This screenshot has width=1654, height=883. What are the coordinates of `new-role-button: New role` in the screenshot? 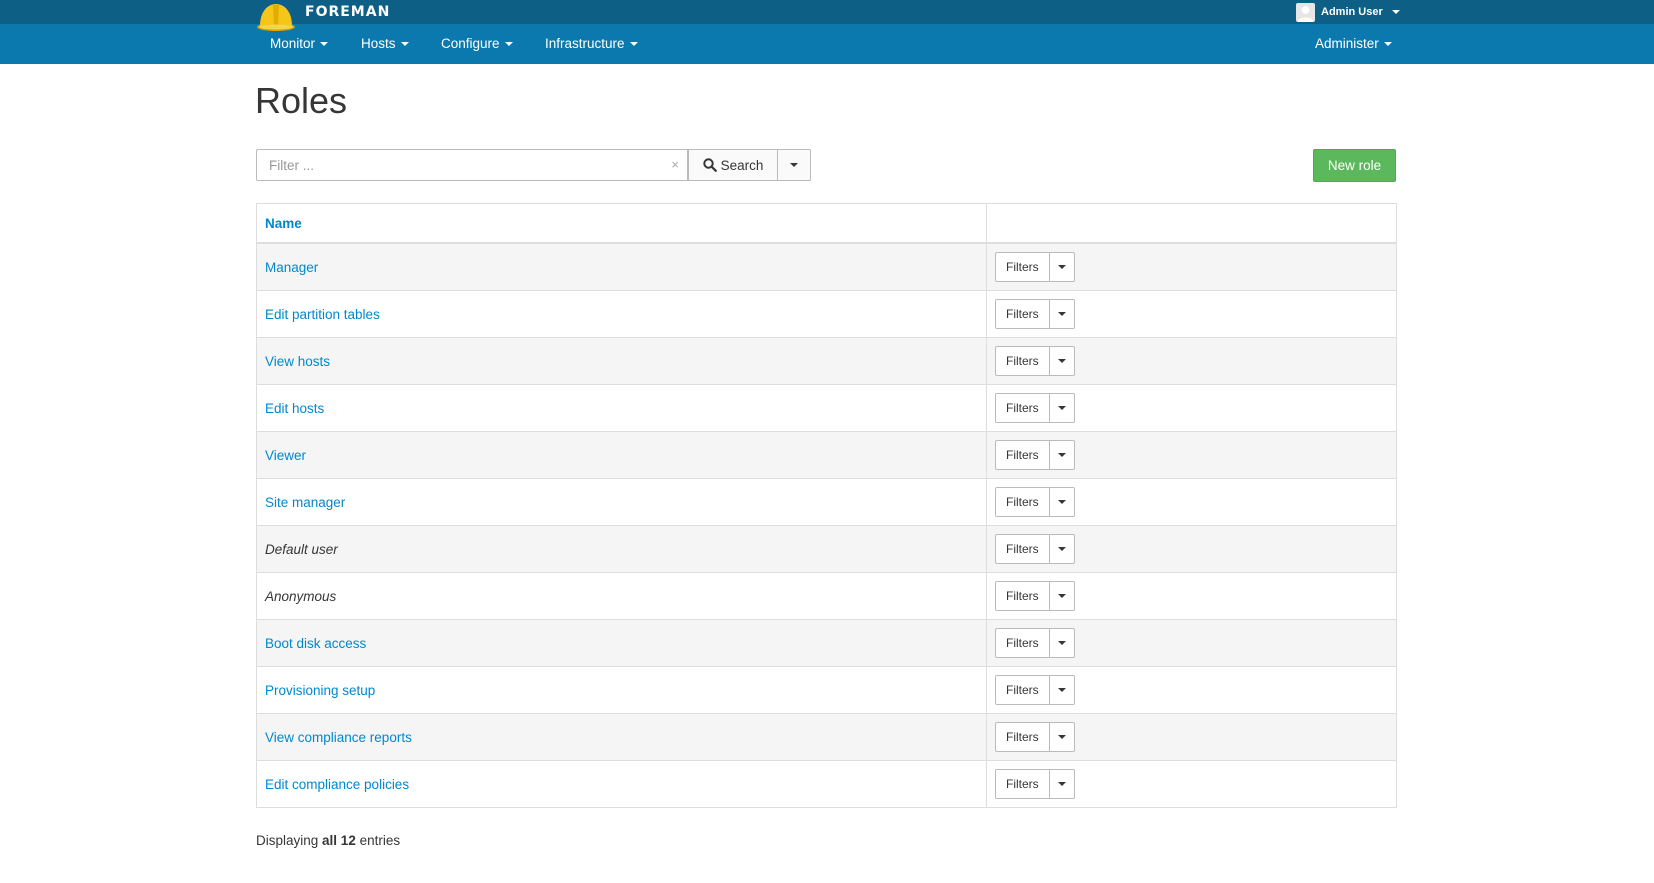 It's located at (1354, 165).